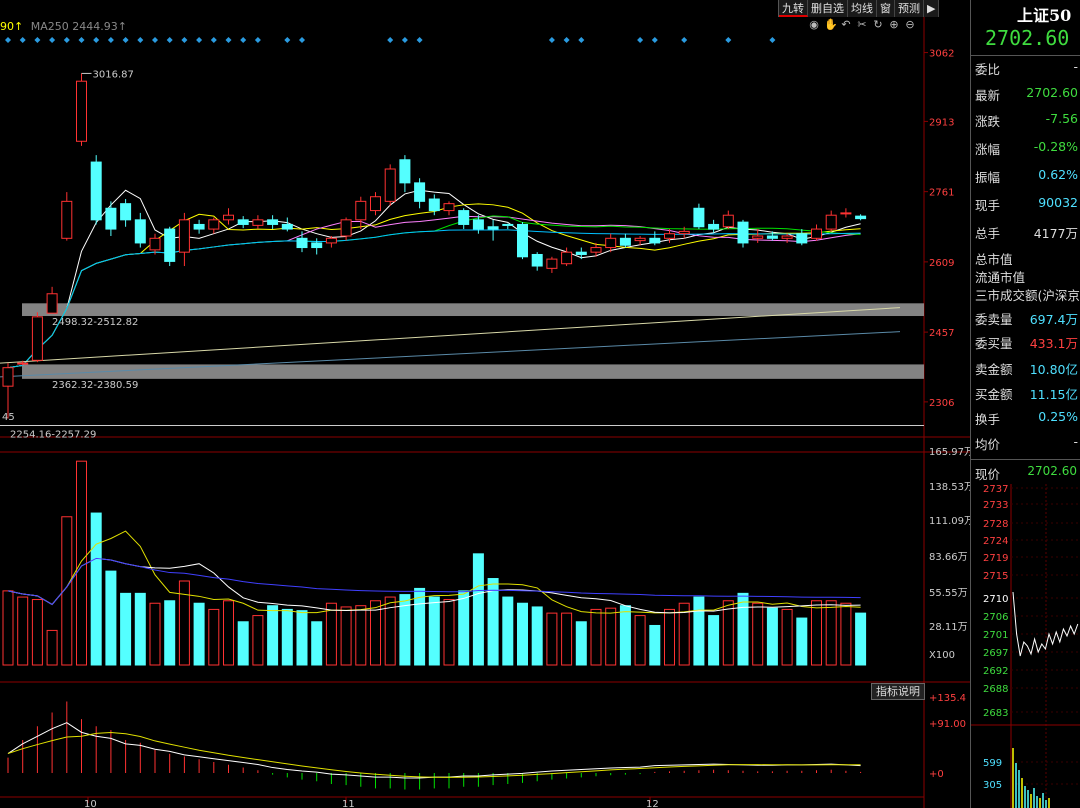  I want to click on ma60-line, so click(434, 299).